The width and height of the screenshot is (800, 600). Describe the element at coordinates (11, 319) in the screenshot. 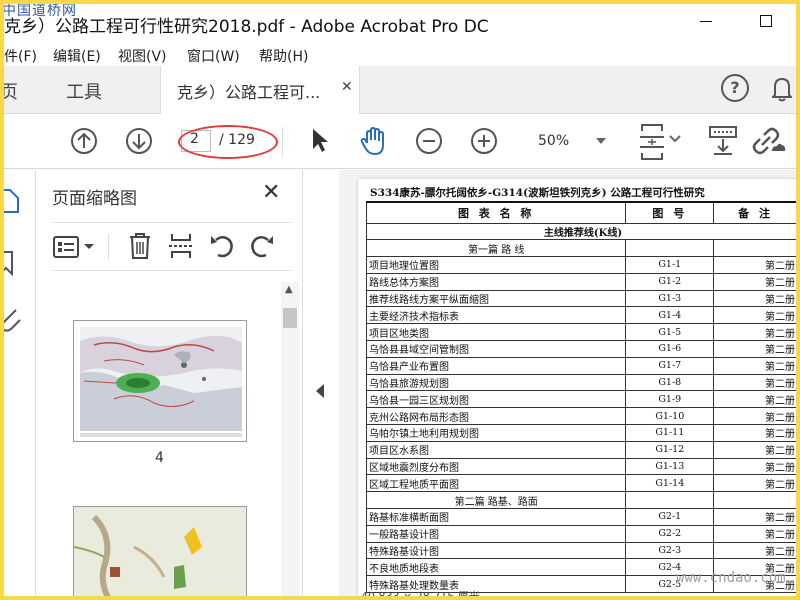

I see `attachment-icon` at that location.